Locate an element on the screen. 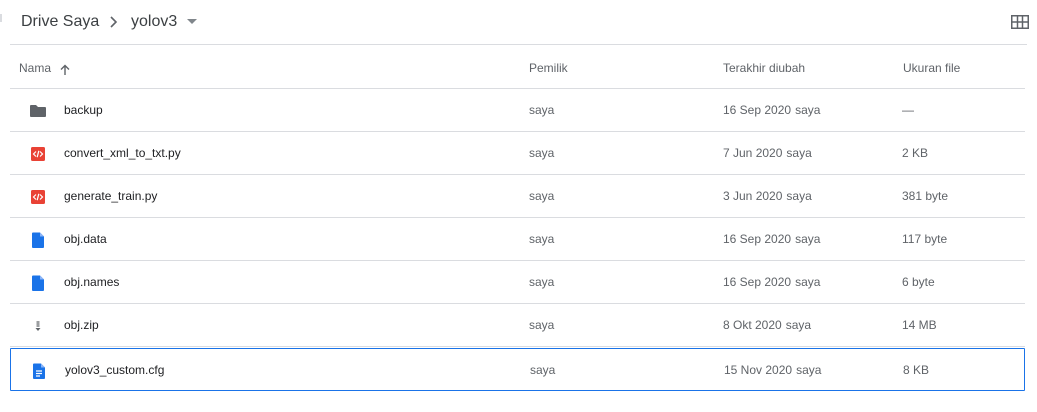 This screenshot has height=412, width=1037. toolbar: Drive Saya yolov3 is located at coordinates (518, 22).